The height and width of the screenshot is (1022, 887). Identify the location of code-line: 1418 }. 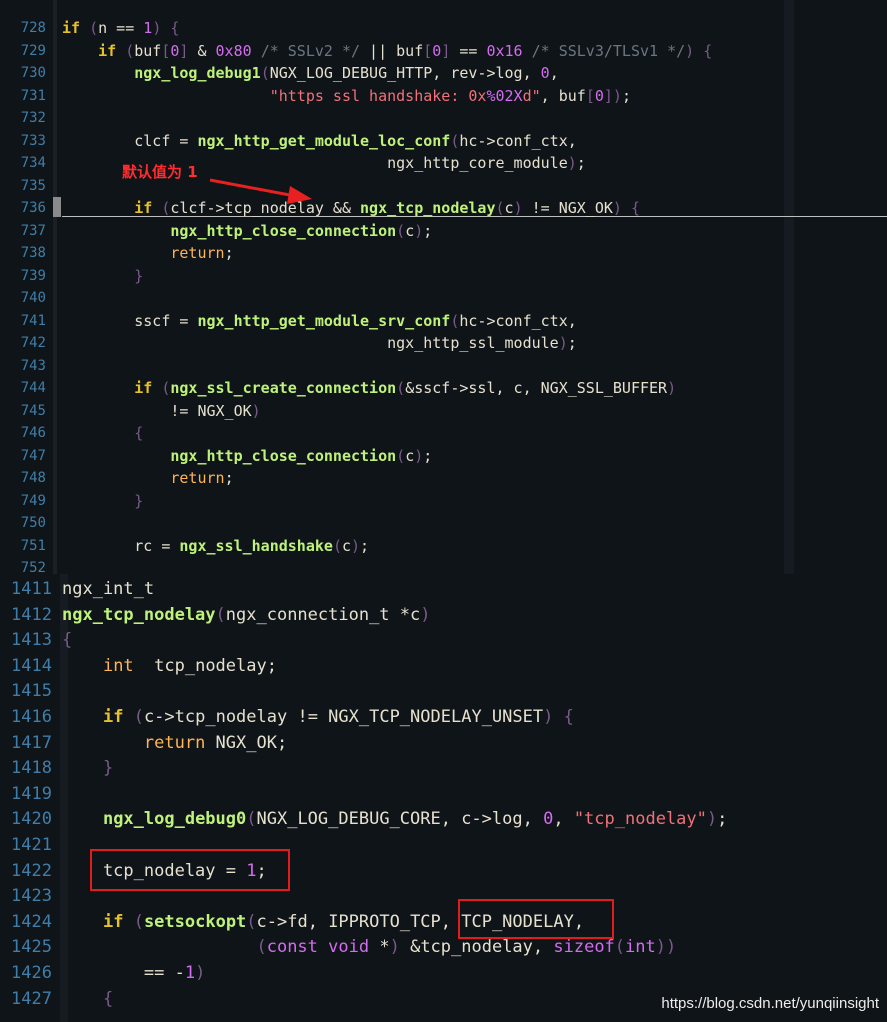
(443, 769).